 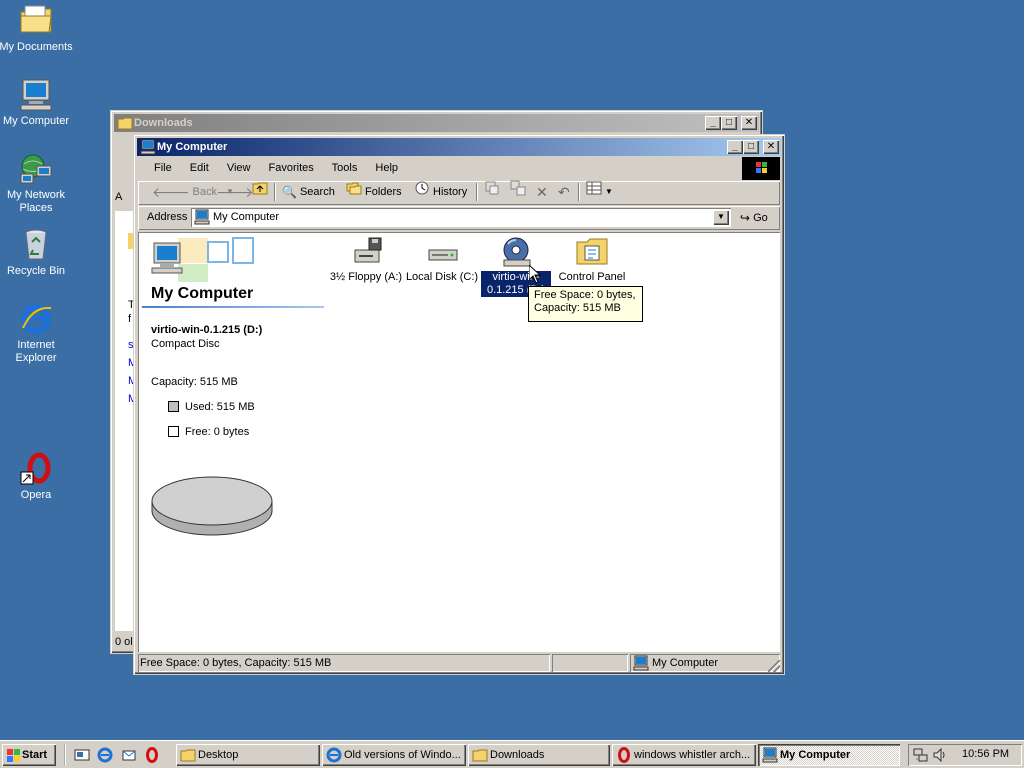 I want to click on drive-floppy-a: 3½ Floppy (A:), so click(x=366, y=260).